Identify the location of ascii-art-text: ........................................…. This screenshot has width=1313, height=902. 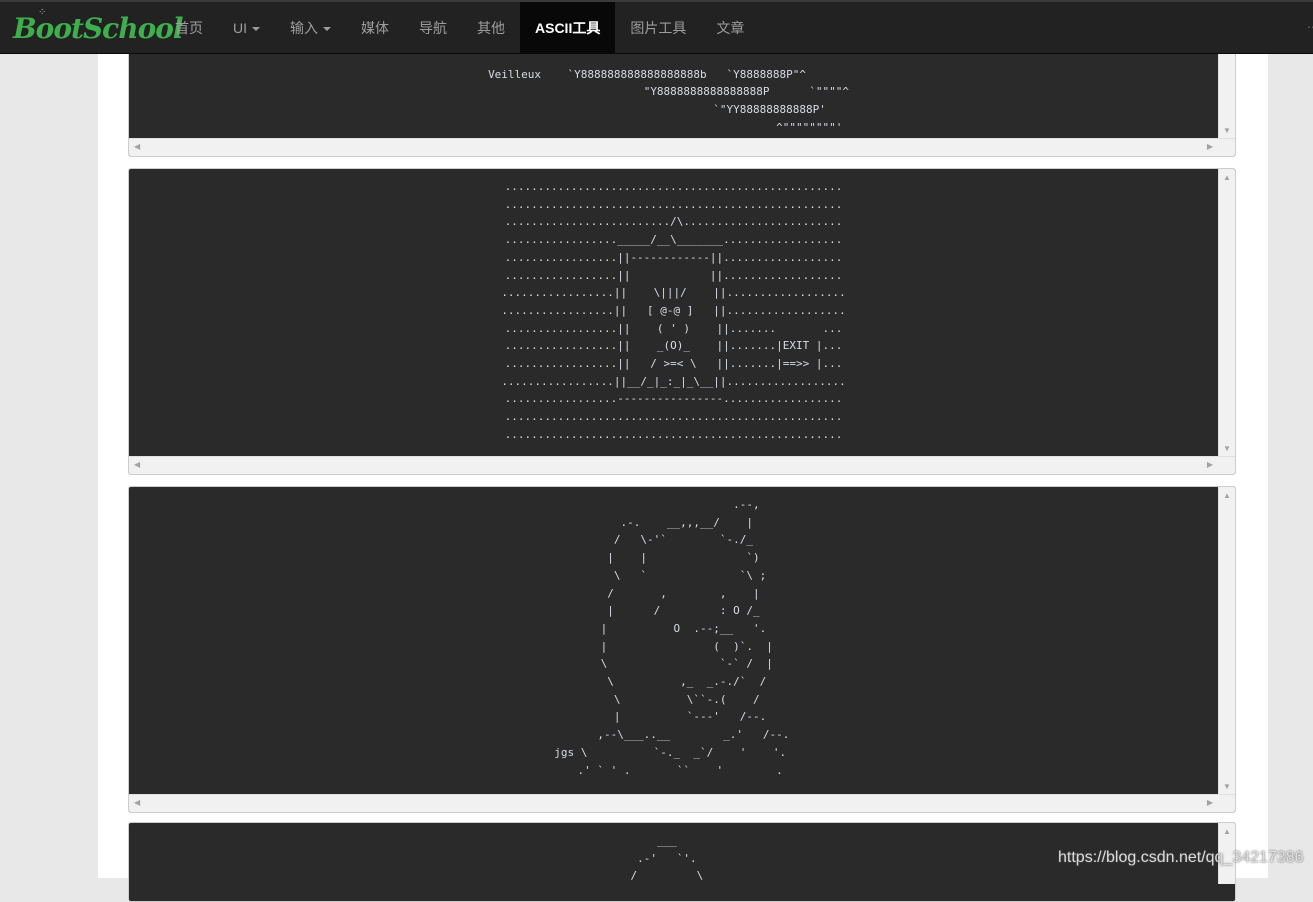
(673, 310).